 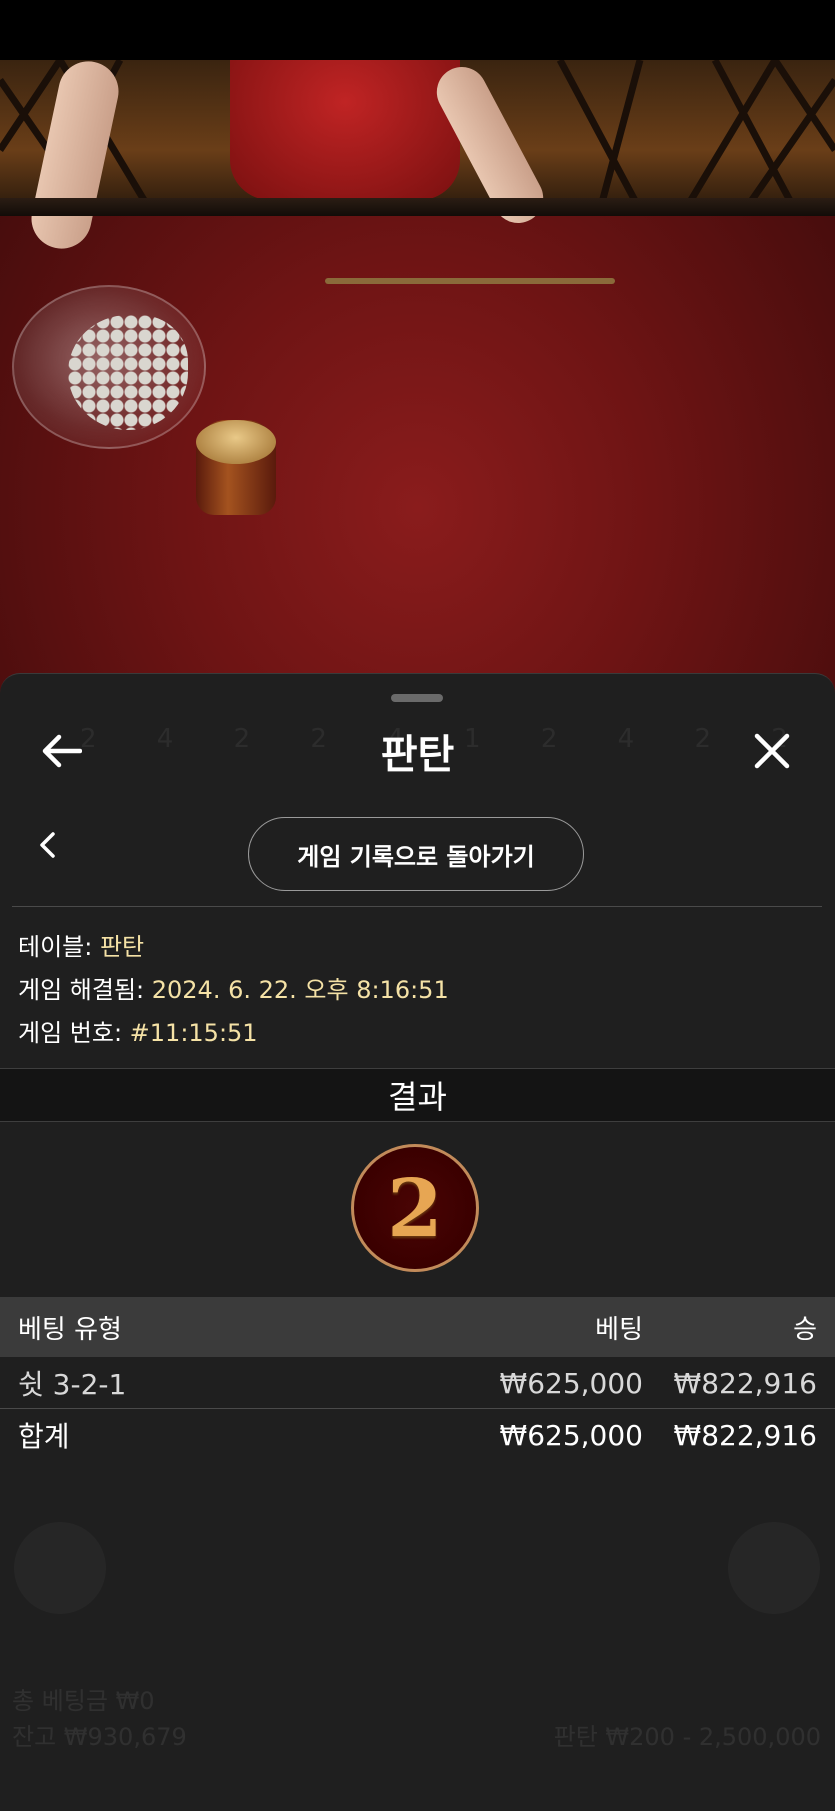 What do you see at coordinates (417, 30) in the screenshot?
I see `status-bar` at bounding box center [417, 30].